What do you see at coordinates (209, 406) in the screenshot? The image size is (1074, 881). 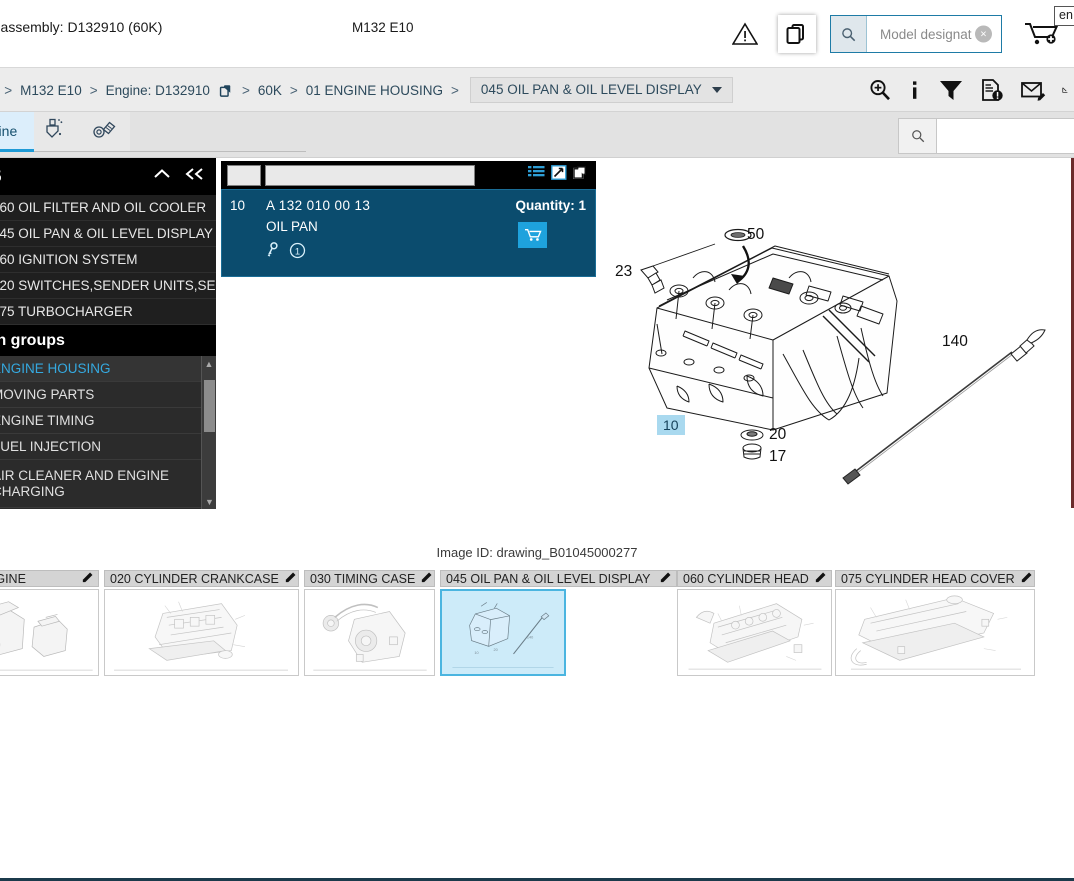 I see `scrollbar-thumb` at bounding box center [209, 406].